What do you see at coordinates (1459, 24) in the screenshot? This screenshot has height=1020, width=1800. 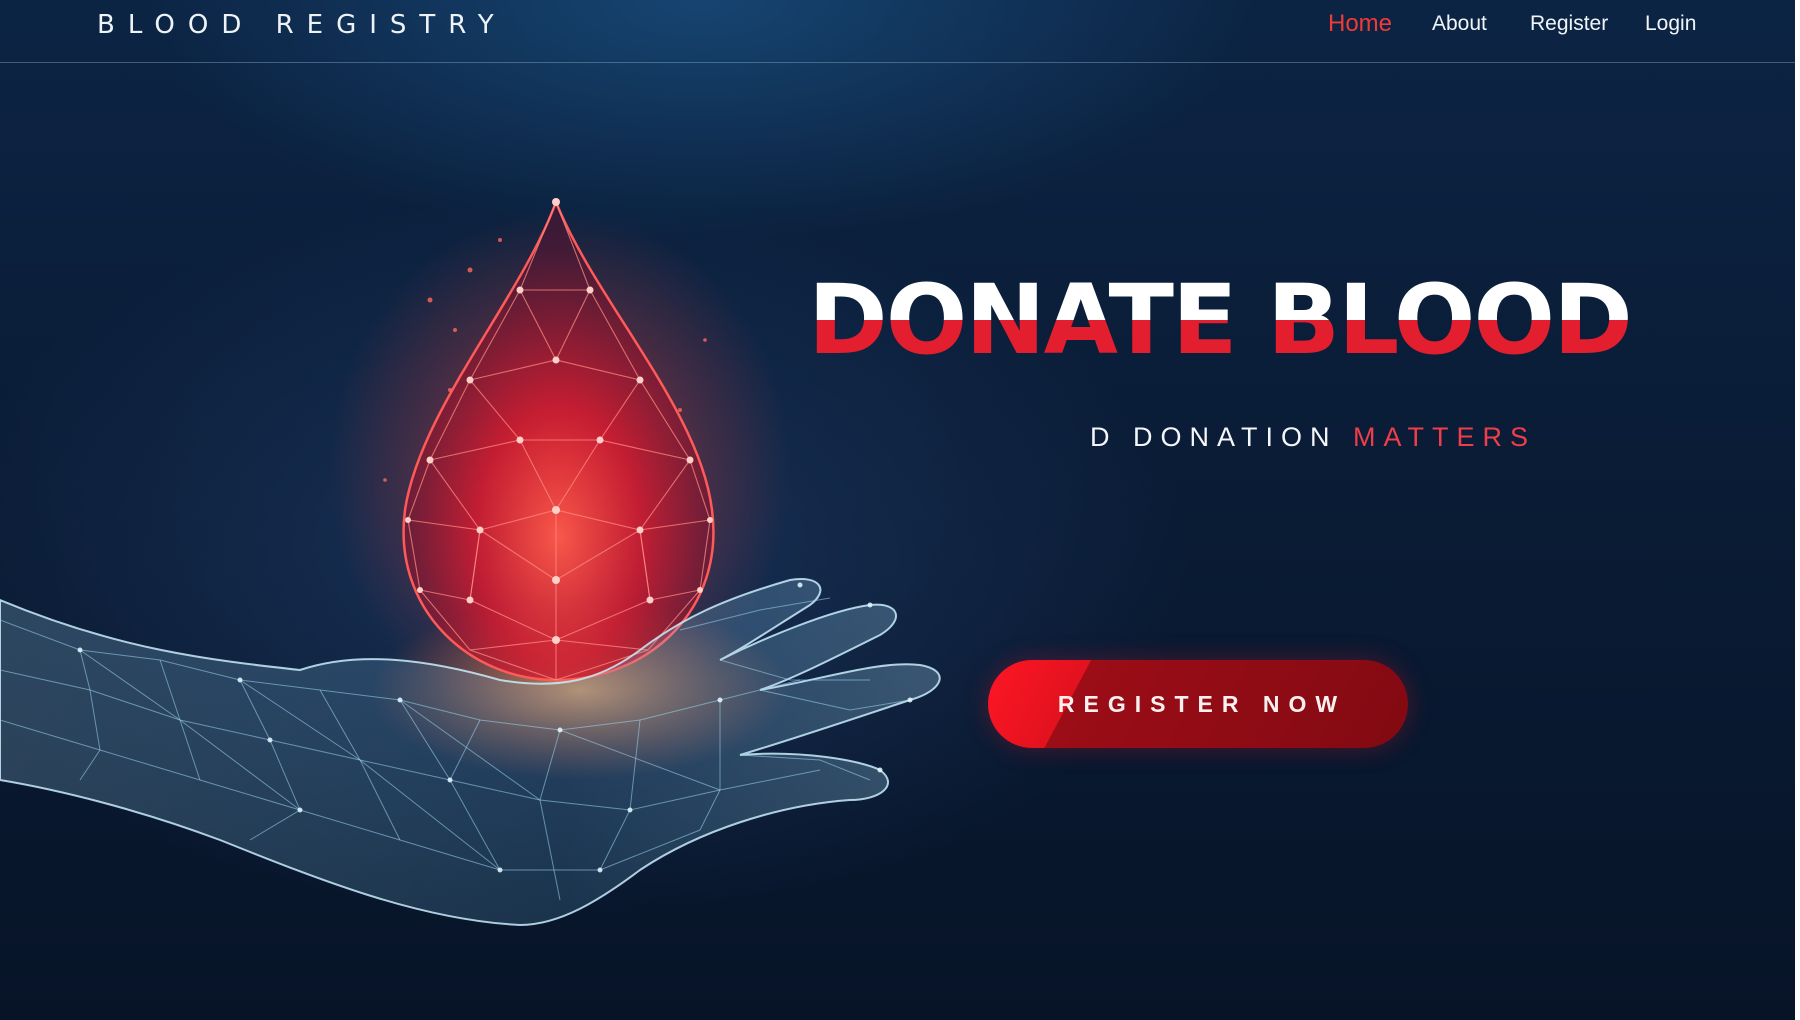 I see `nav-about-link: About` at bounding box center [1459, 24].